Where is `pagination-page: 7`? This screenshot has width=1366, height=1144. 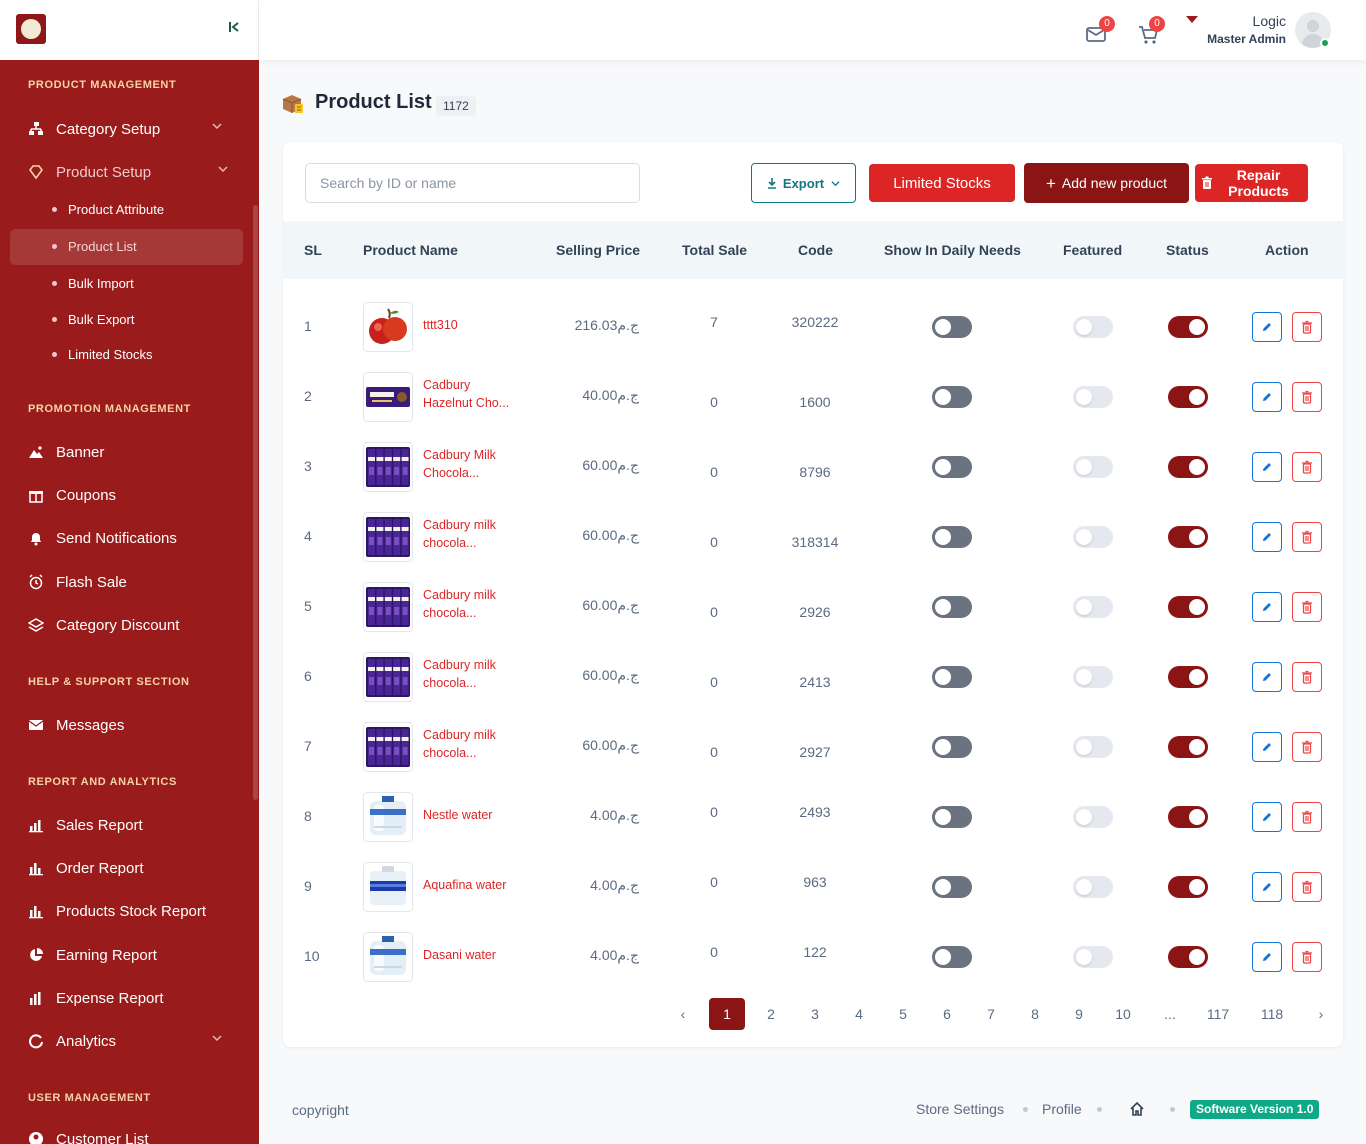
pagination-page: 7 is located at coordinates (991, 1014).